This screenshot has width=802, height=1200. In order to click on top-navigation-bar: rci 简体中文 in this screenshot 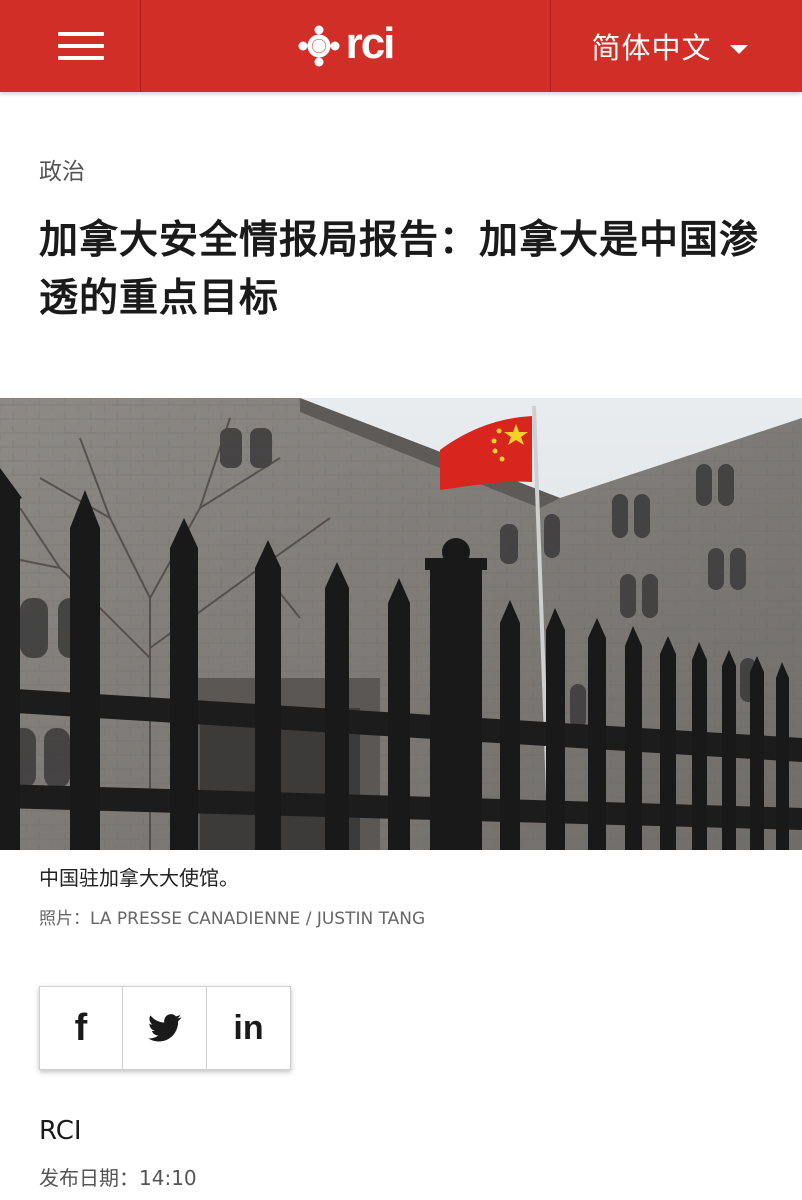, I will do `click(401, 46)`.